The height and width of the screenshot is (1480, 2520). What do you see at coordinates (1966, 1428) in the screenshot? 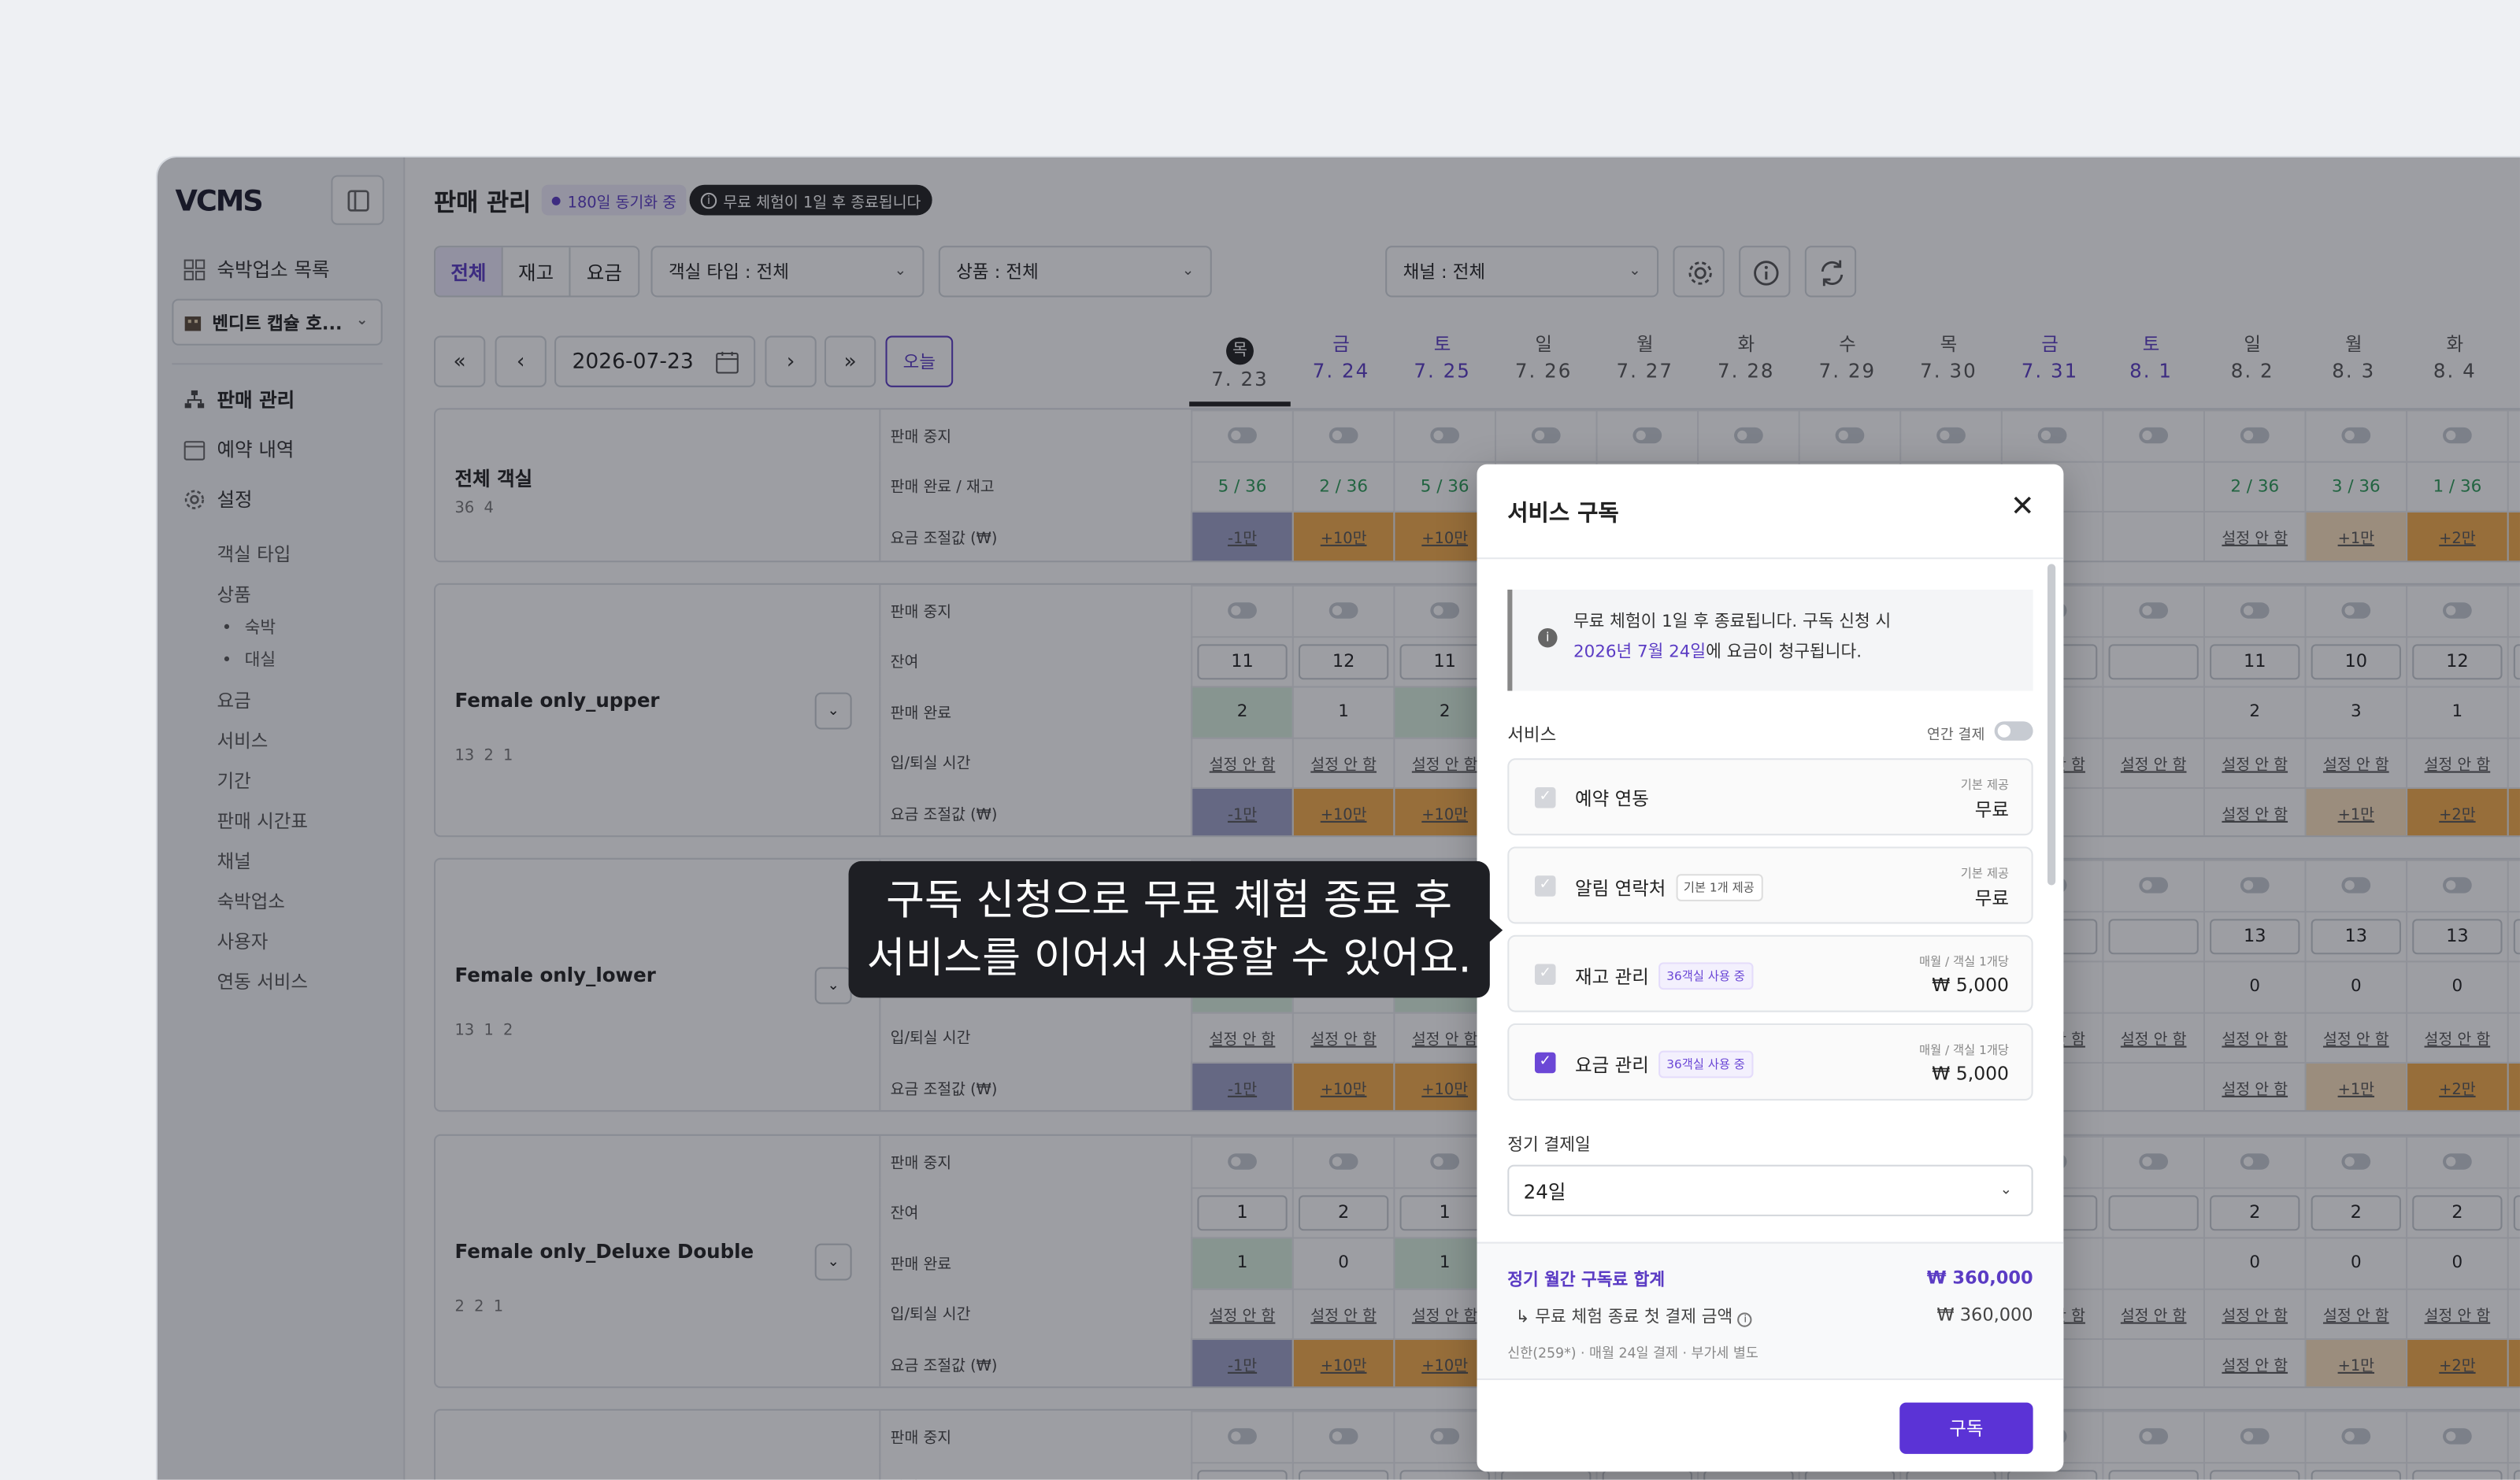
I see `subscribe-button: 구독` at bounding box center [1966, 1428].